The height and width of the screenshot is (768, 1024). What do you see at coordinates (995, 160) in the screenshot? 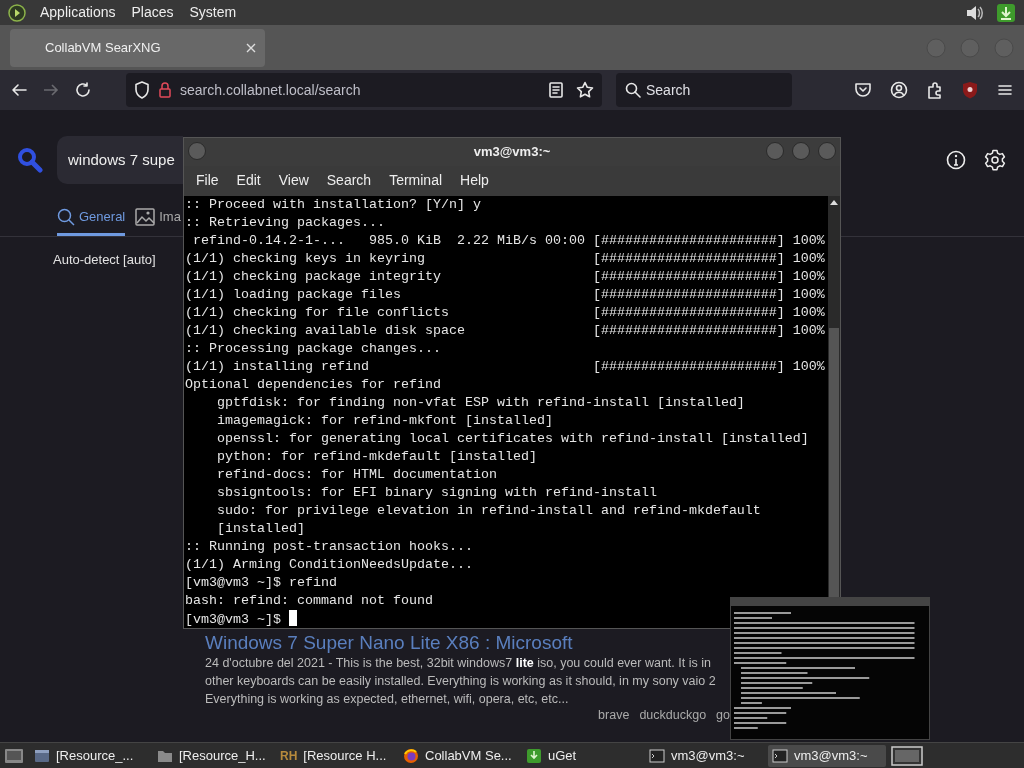
I see `settings-icon` at bounding box center [995, 160].